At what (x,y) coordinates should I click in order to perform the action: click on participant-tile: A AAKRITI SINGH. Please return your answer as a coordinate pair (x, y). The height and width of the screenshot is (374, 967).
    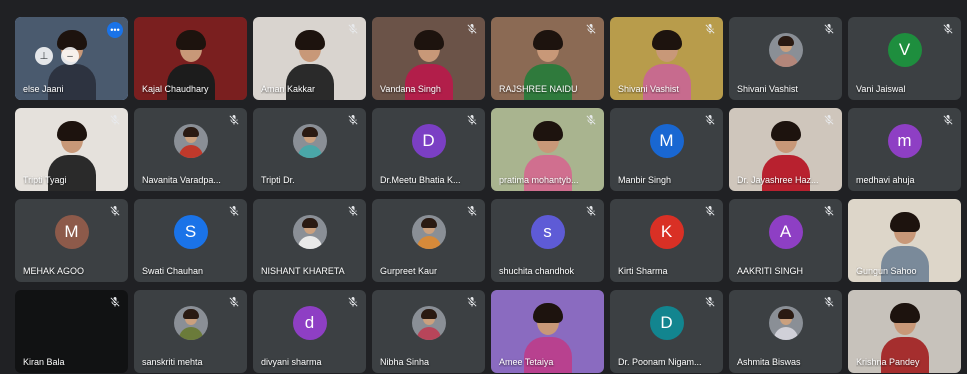
    Looking at the image, I should click on (785, 240).